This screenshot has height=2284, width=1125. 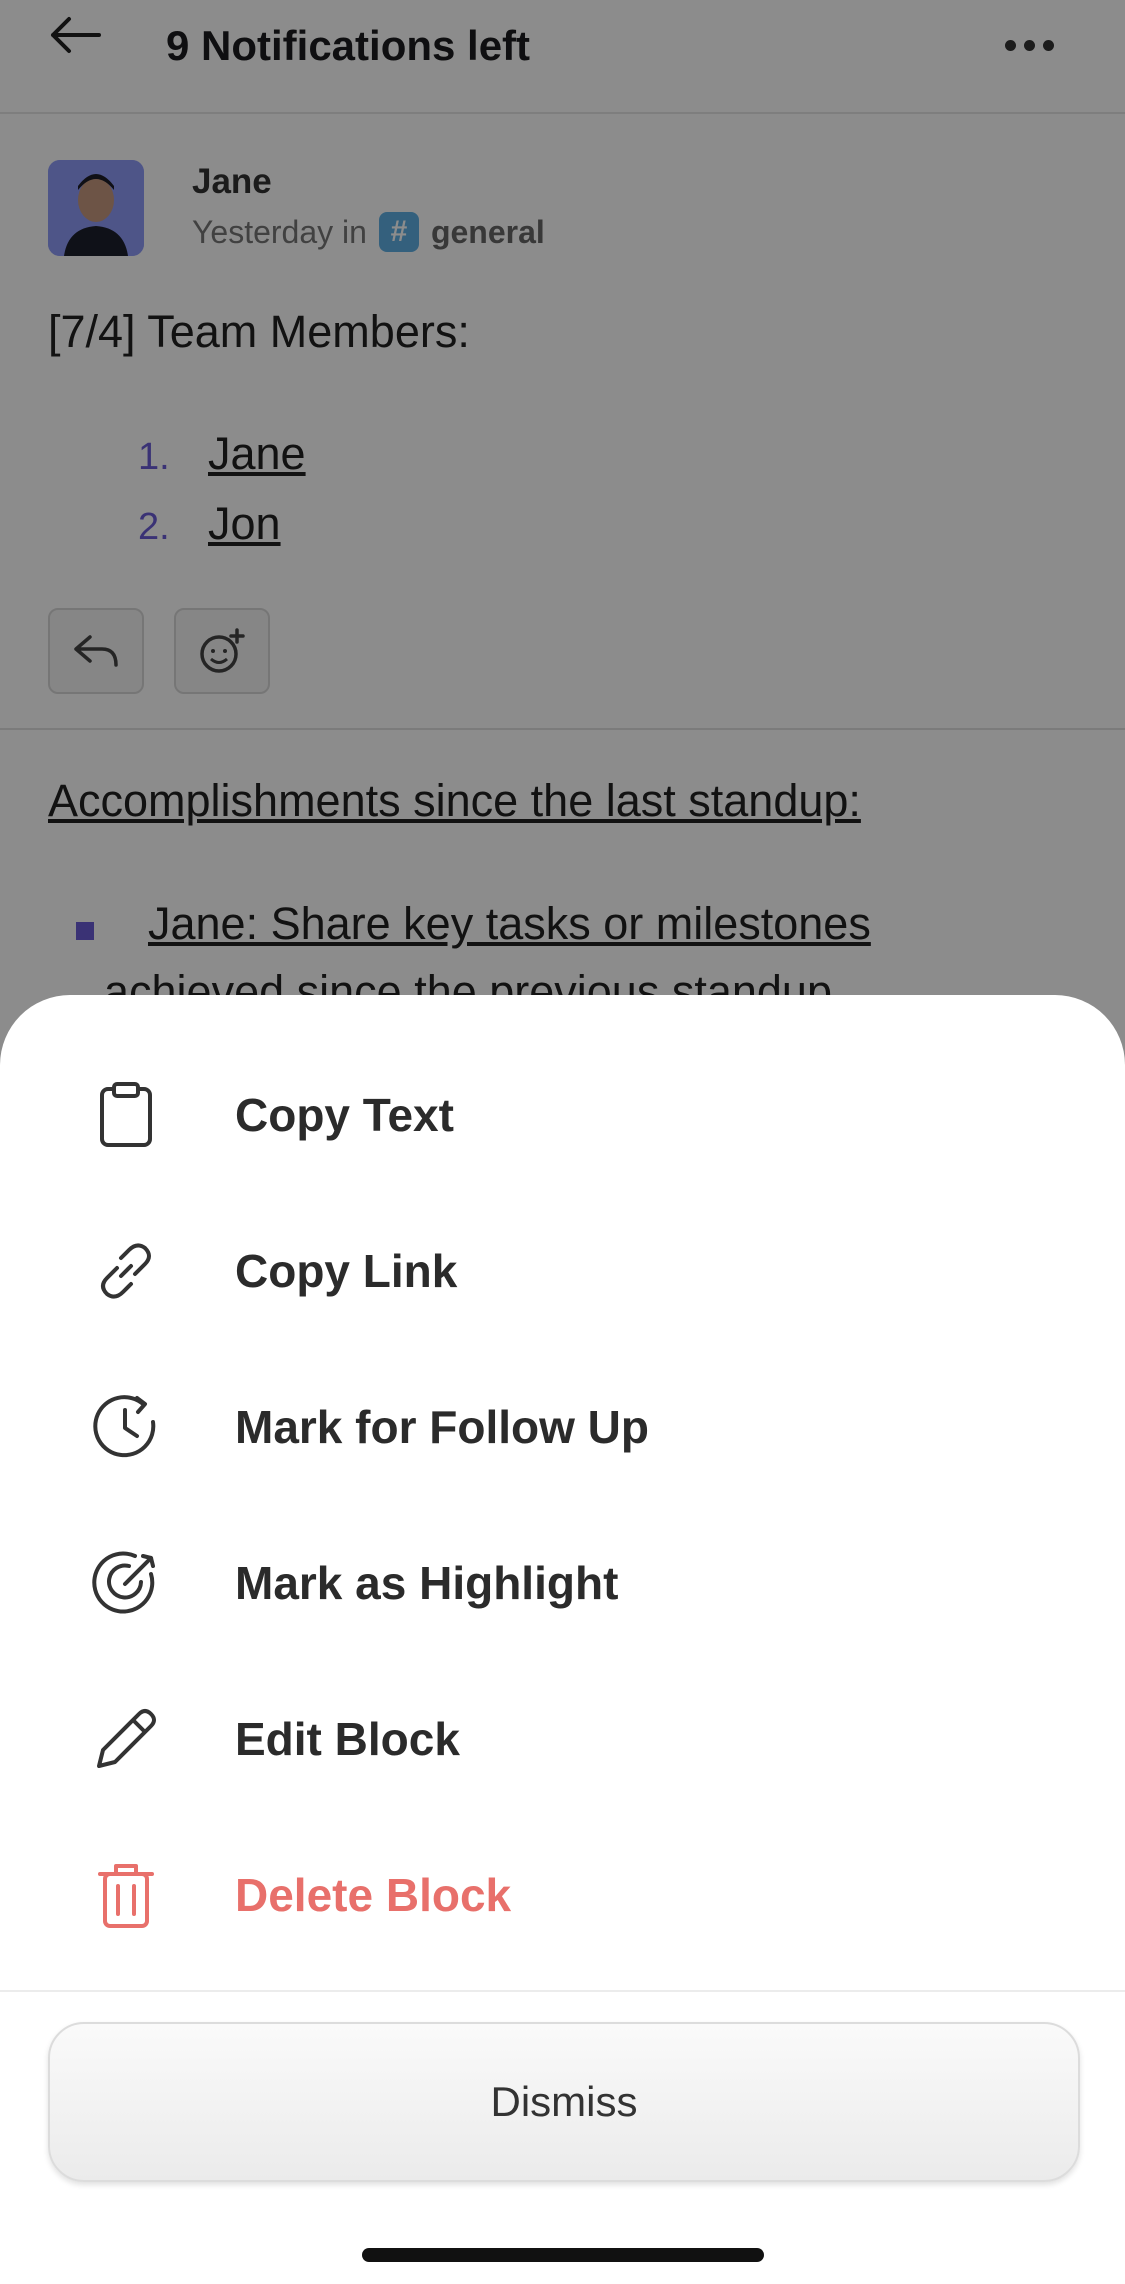 I want to click on pencil-icon, so click(x=126, y=1739).